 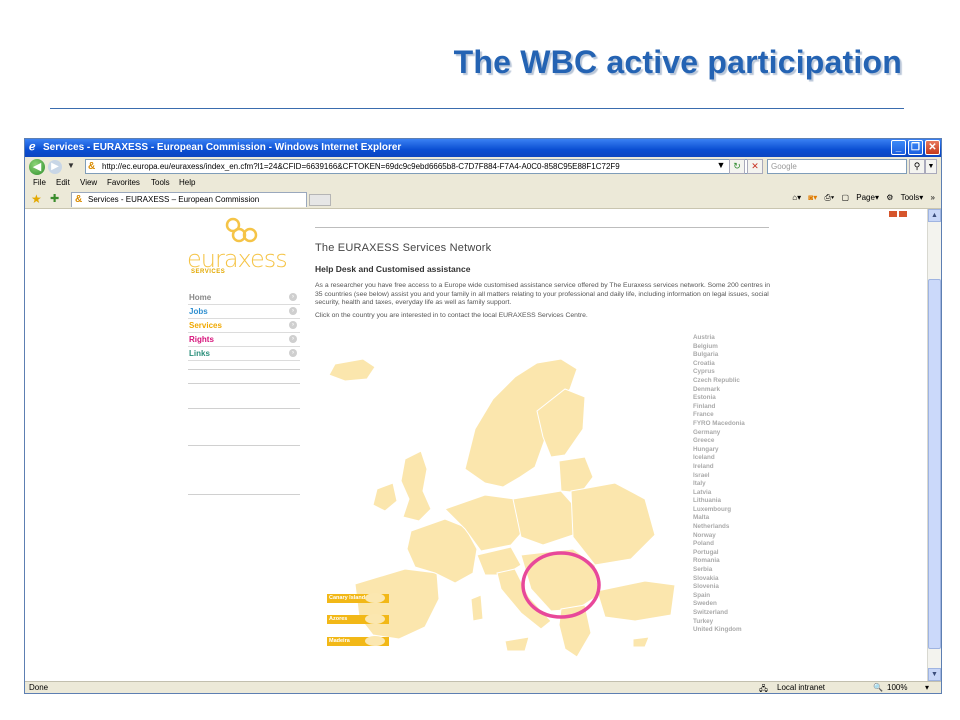 What do you see at coordinates (719, 433) in the screenshot?
I see `country-link: Germany` at bounding box center [719, 433].